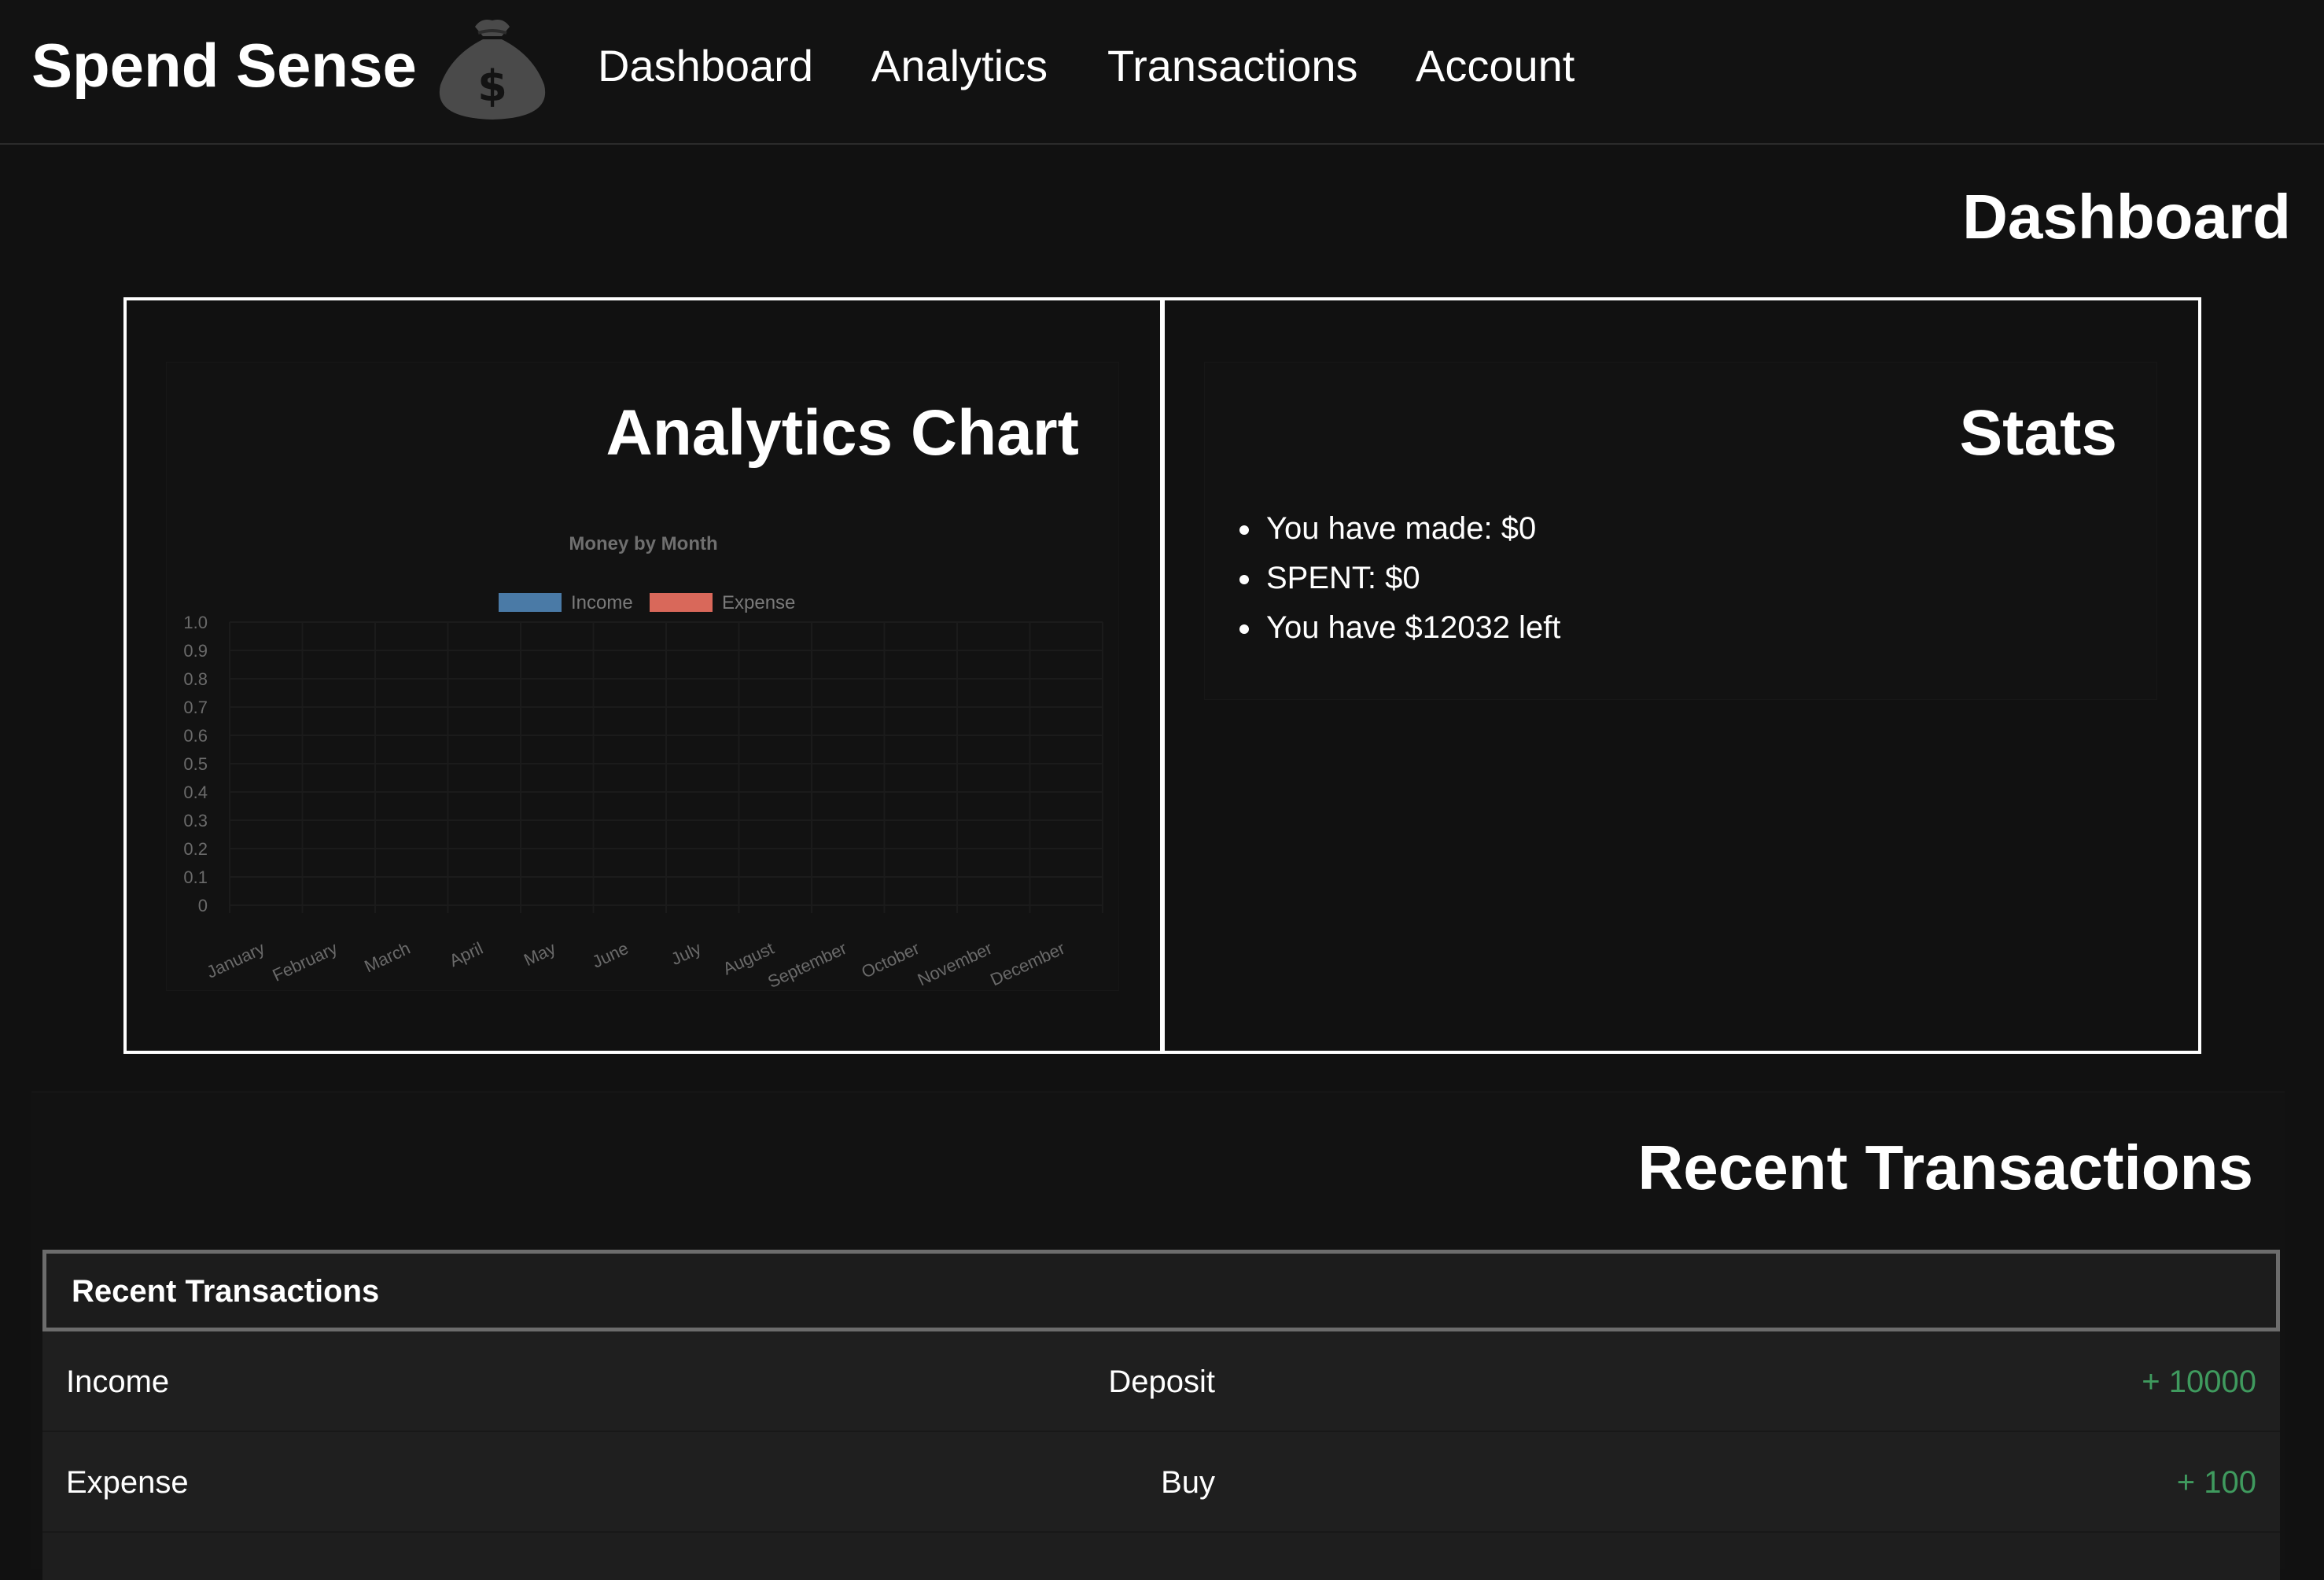 Image resolution: width=2324 pixels, height=1580 pixels. Describe the element at coordinates (1411, 578) in the screenshot. I see `stat-spent: SPENT: $0` at that location.